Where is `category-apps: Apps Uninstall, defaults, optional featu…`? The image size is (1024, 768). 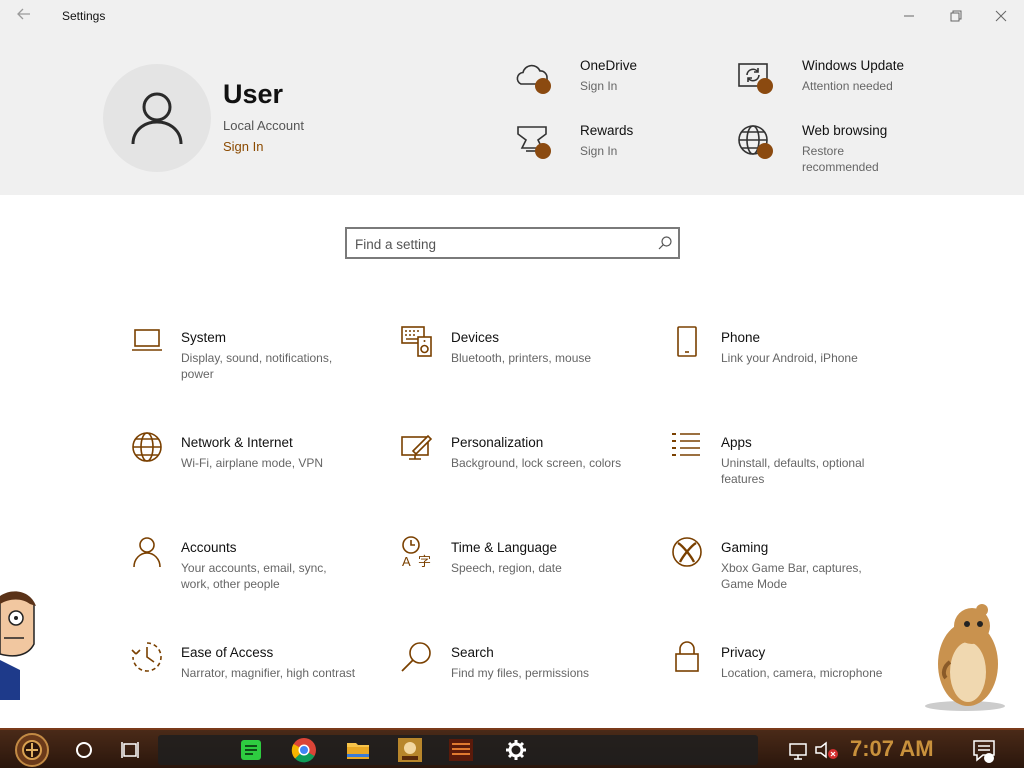 category-apps: Apps Uninstall, defaults, optional featu… is located at coordinates (786, 471).